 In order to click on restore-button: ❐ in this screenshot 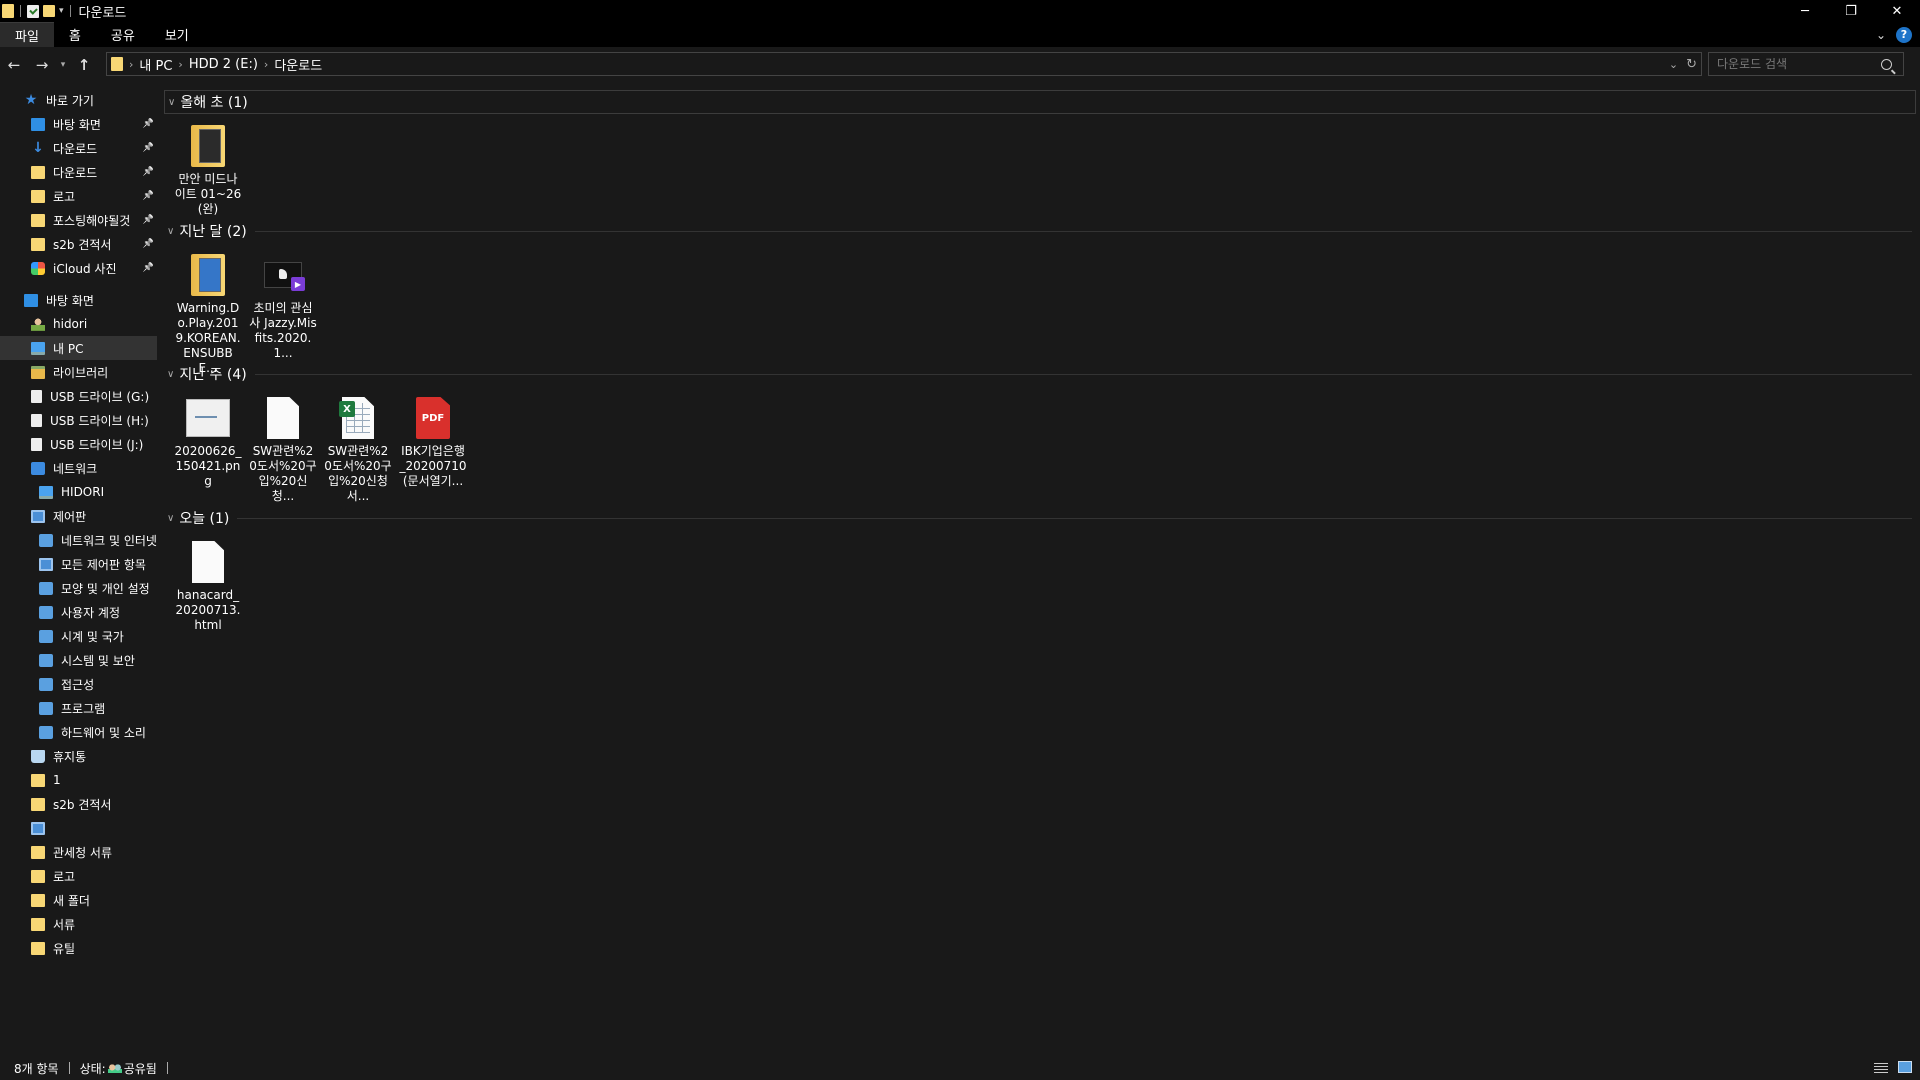, I will do `click(1851, 11)`.